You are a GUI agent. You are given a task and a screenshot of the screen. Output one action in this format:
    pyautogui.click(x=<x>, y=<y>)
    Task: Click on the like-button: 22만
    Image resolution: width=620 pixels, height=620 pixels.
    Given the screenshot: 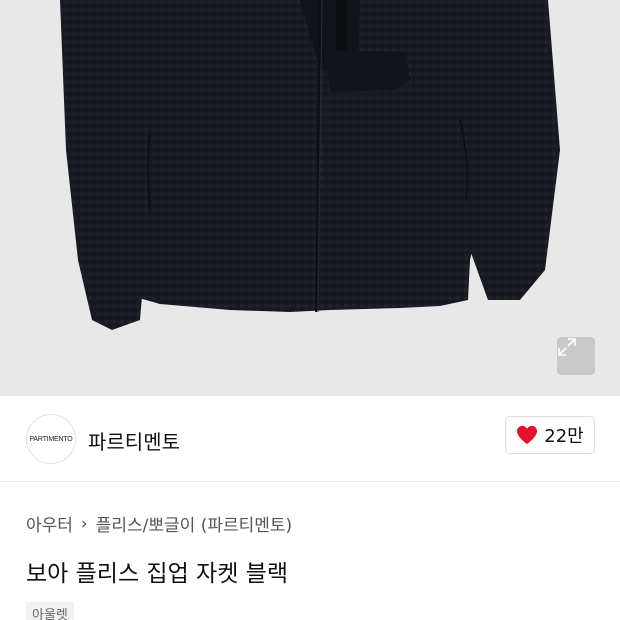 What is the action you would take?
    pyautogui.click(x=550, y=435)
    